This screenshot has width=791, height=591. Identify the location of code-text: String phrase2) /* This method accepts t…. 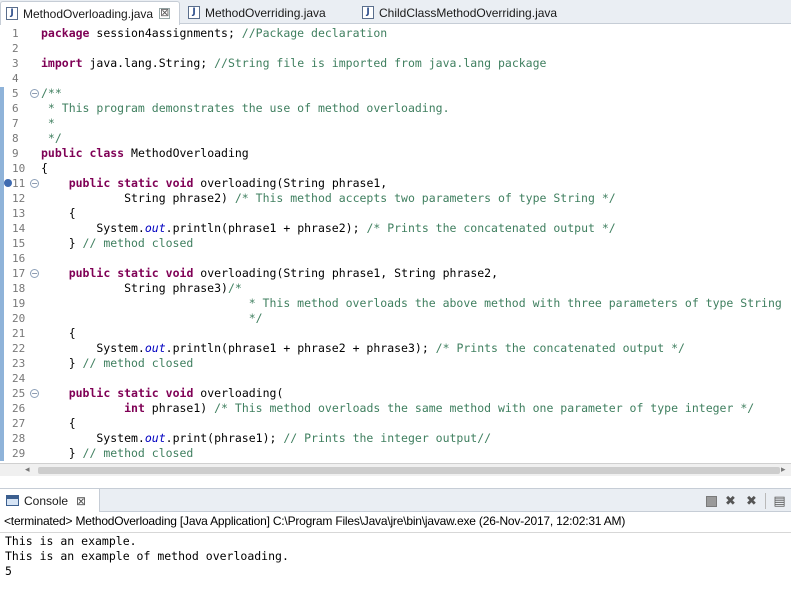
(328, 198).